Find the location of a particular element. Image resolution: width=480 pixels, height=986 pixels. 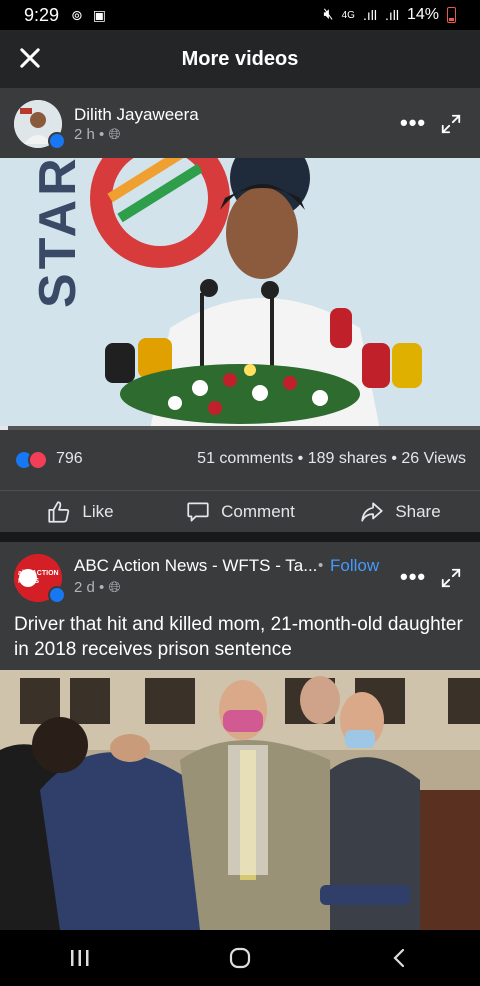

back-icon is located at coordinates (399, 958).